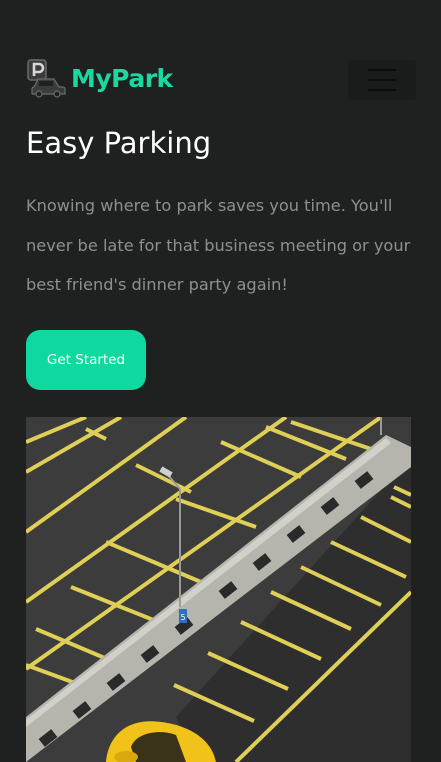  Describe the element at coordinates (122, 78) in the screenshot. I see `brand-name: MyPark` at that location.